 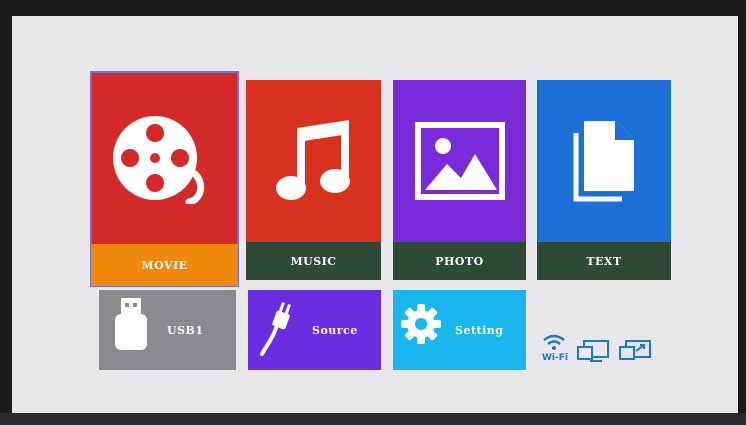 What do you see at coordinates (421, 324) in the screenshot?
I see `gear-icon` at bounding box center [421, 324].